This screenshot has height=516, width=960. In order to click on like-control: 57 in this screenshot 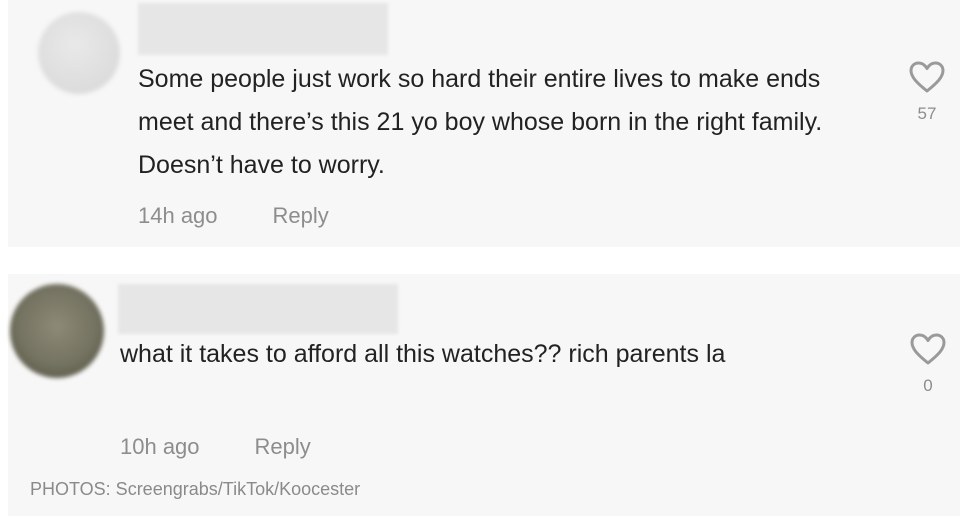, I will do `click(927, 92)`.